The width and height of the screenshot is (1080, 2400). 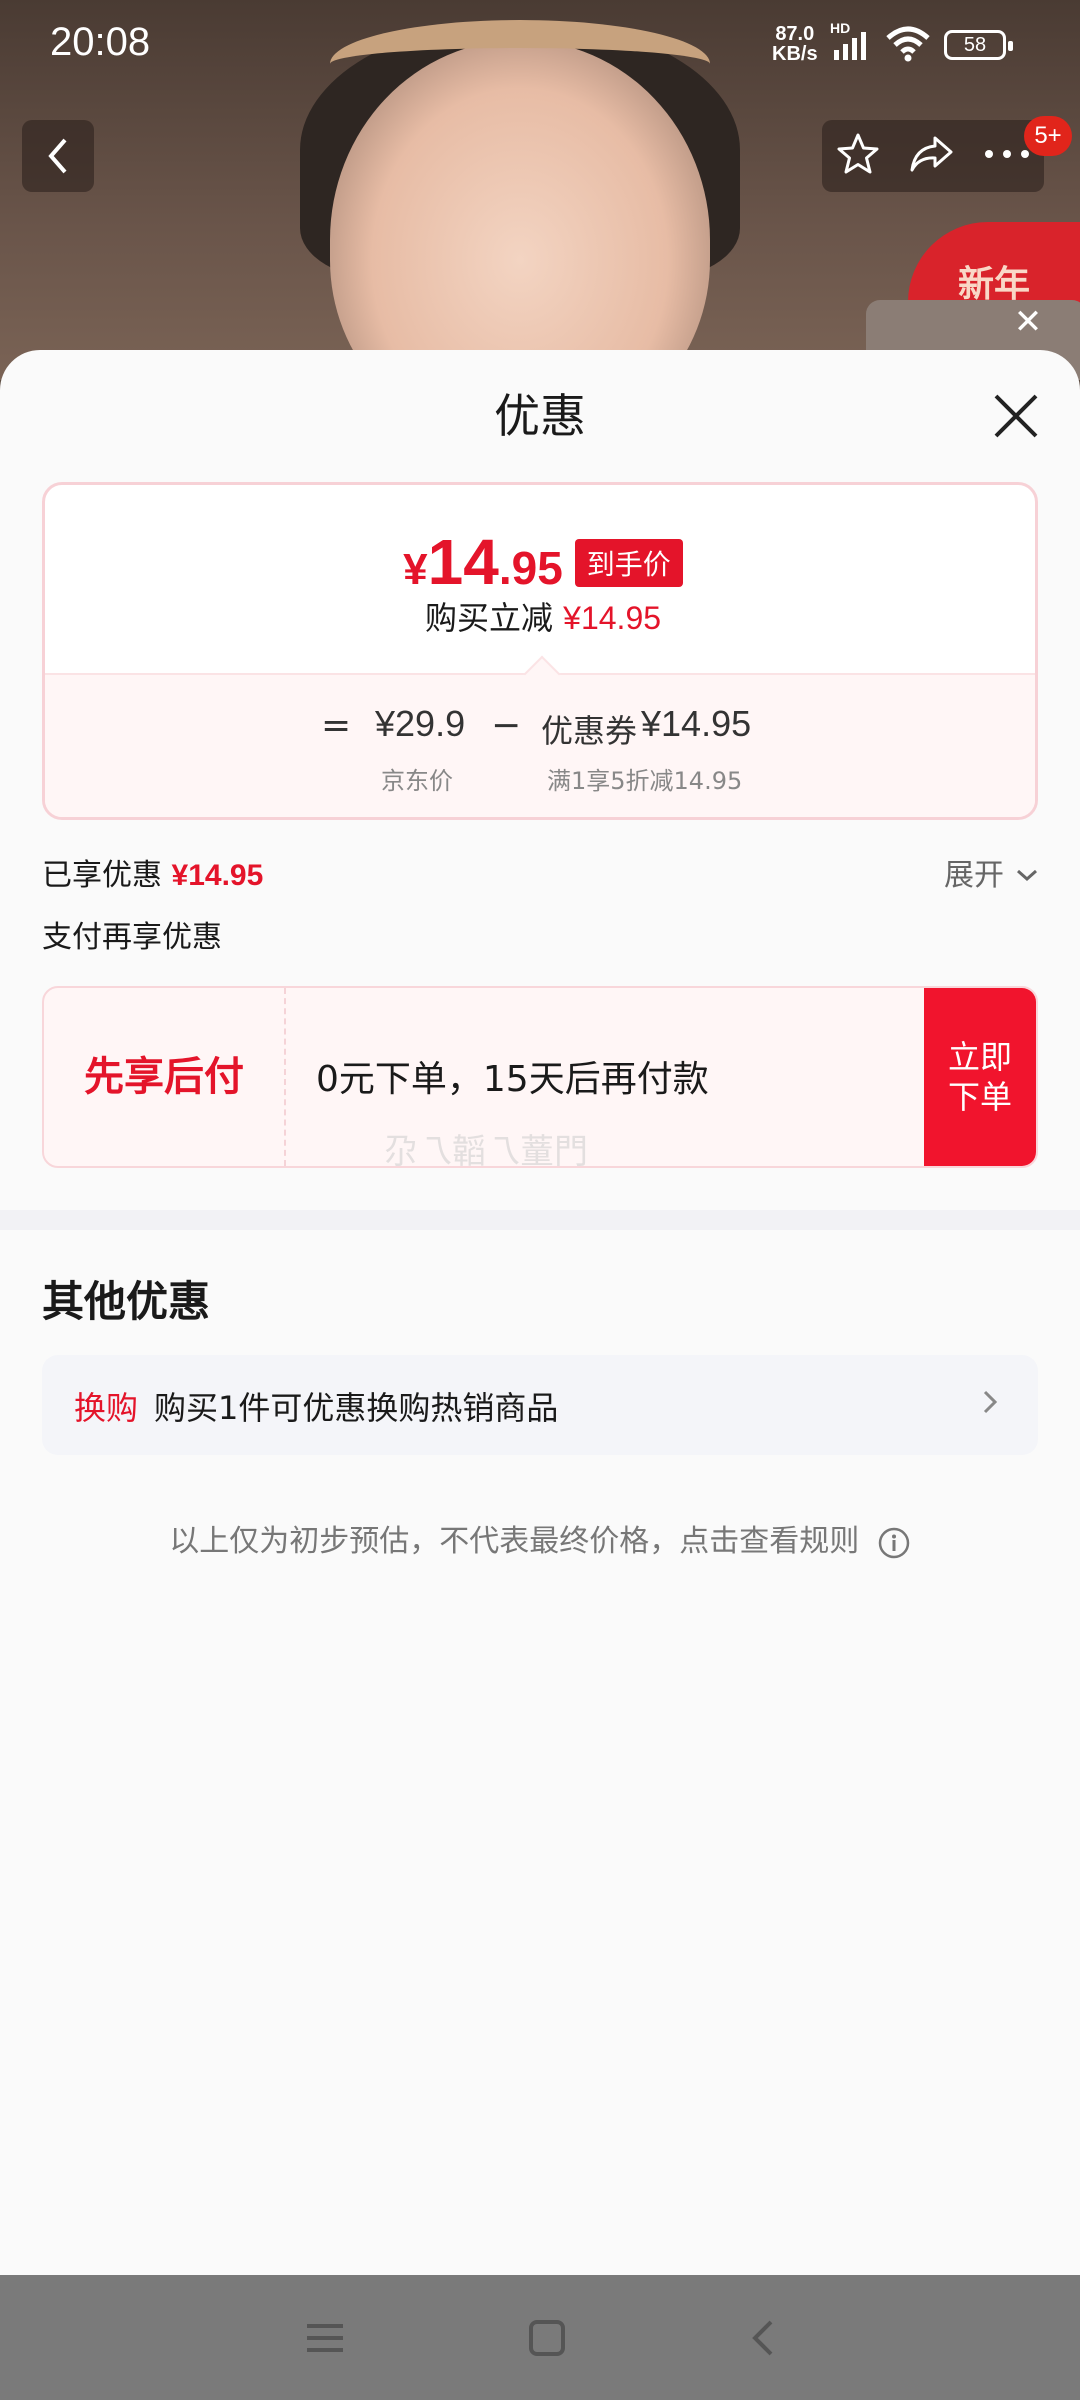 I want to click on expand-button: 展开, so click(x=992, y=872).